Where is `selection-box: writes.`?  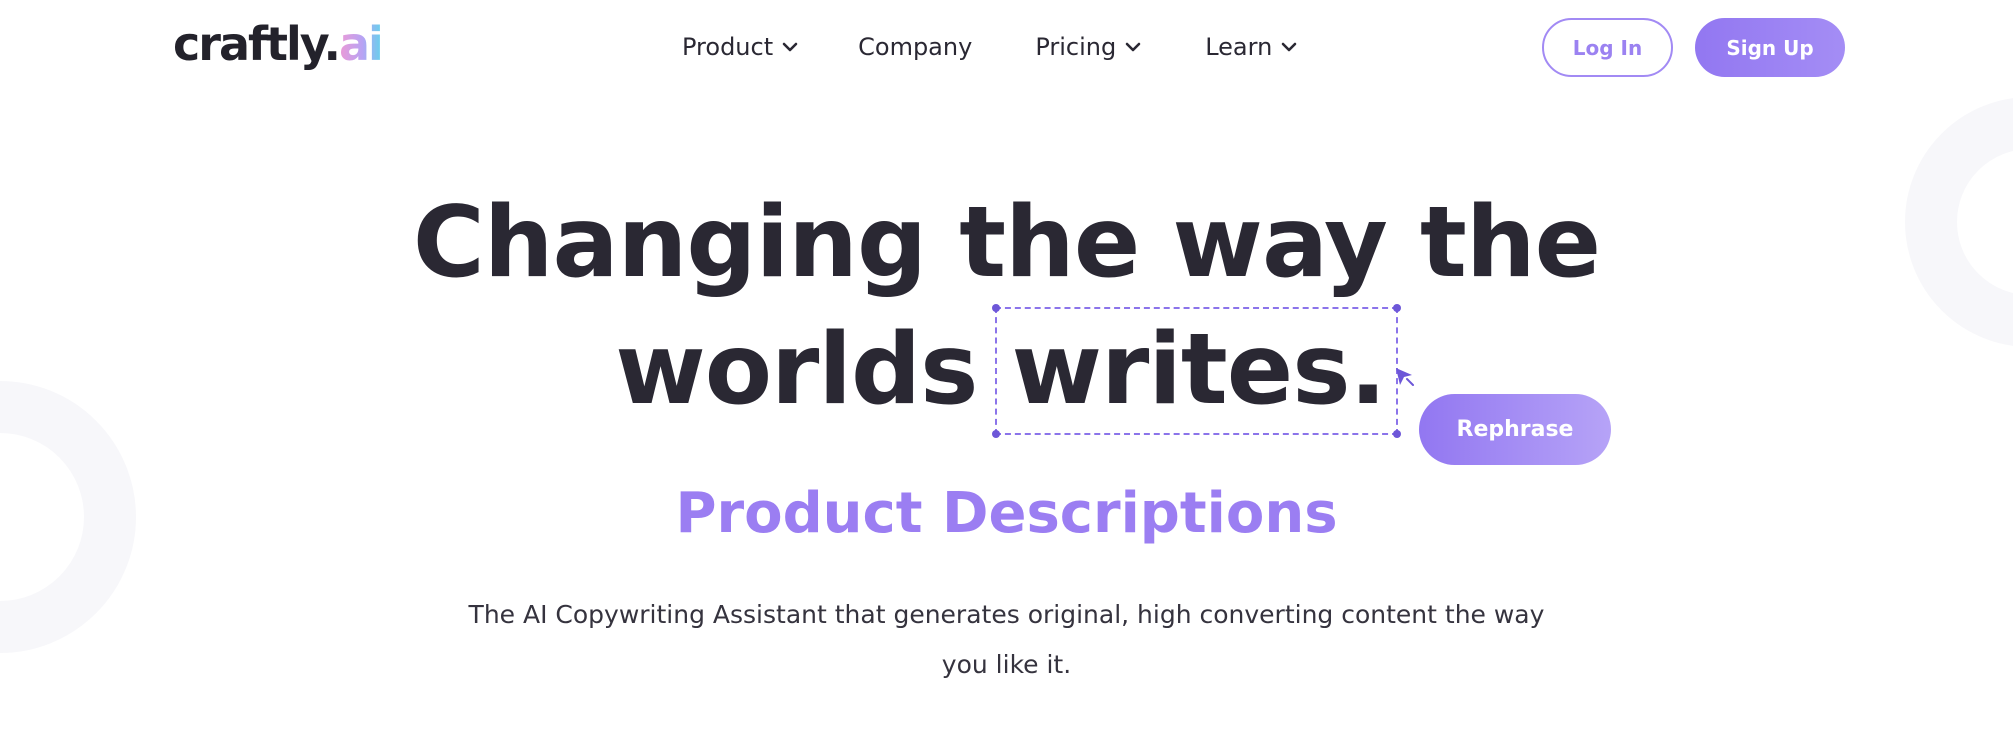 selection-box: writes. is located at coordinates (1196, 371).